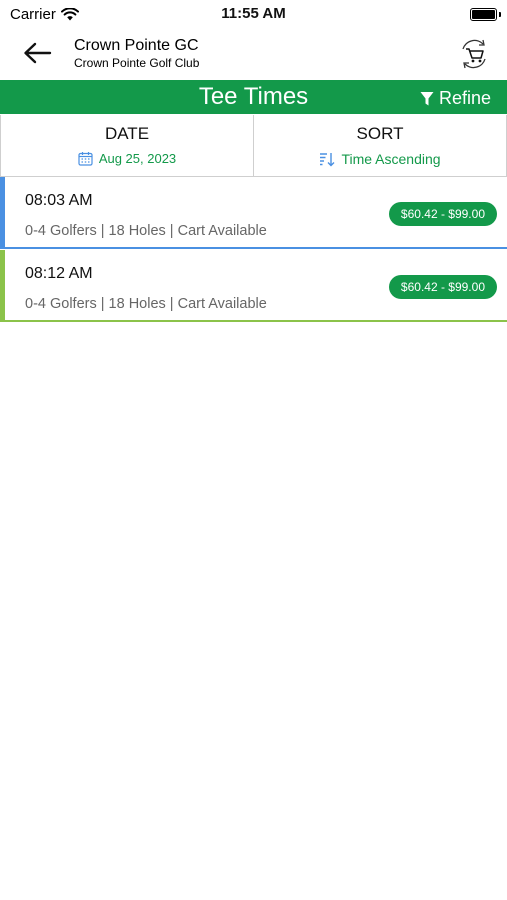  What do you see at coordinates (38, 53) in the screenshot?
I see `arrow-left-icon` at bounding box center [38, 53].